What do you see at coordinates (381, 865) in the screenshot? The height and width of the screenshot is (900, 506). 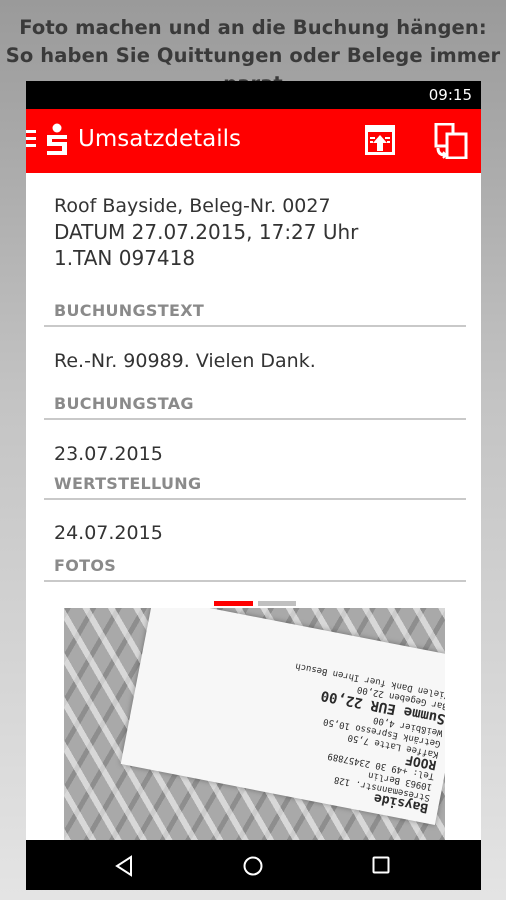 I see `recent-apps-icon` at bounding box center [381, 865].